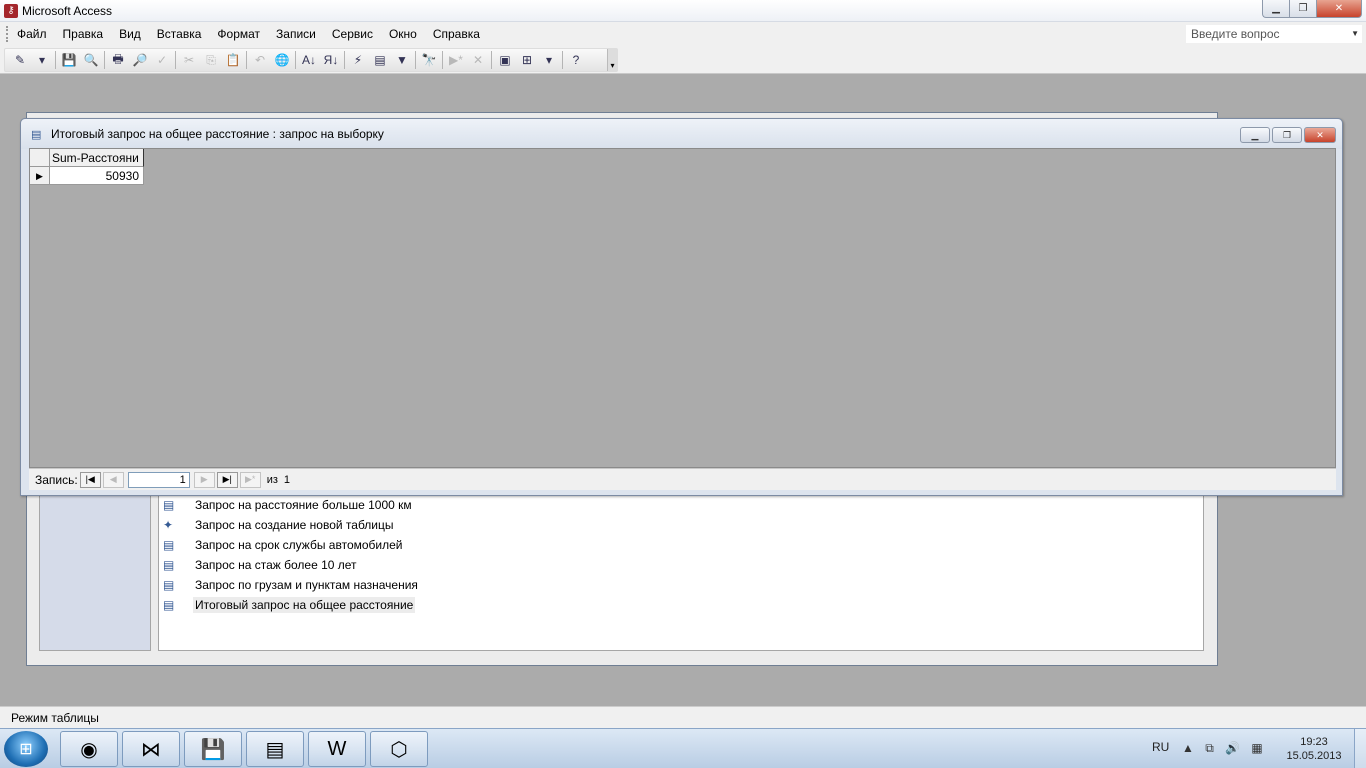  What do you see at coordinates (296, 34) in the screenshot?
I see `menu-records: Записи` at bounding box center [296, 34].